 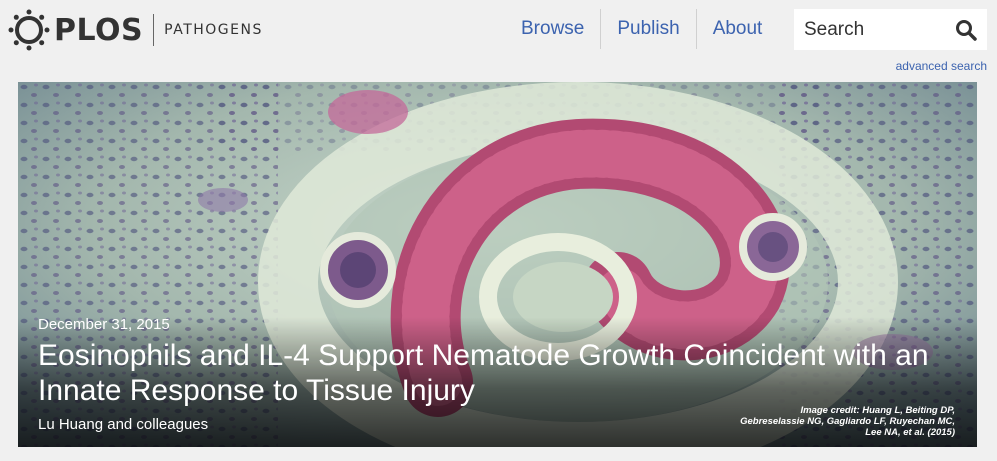 I want to click on plos-logo: PLOS PATHOGENS, so click(x=135, y=30).